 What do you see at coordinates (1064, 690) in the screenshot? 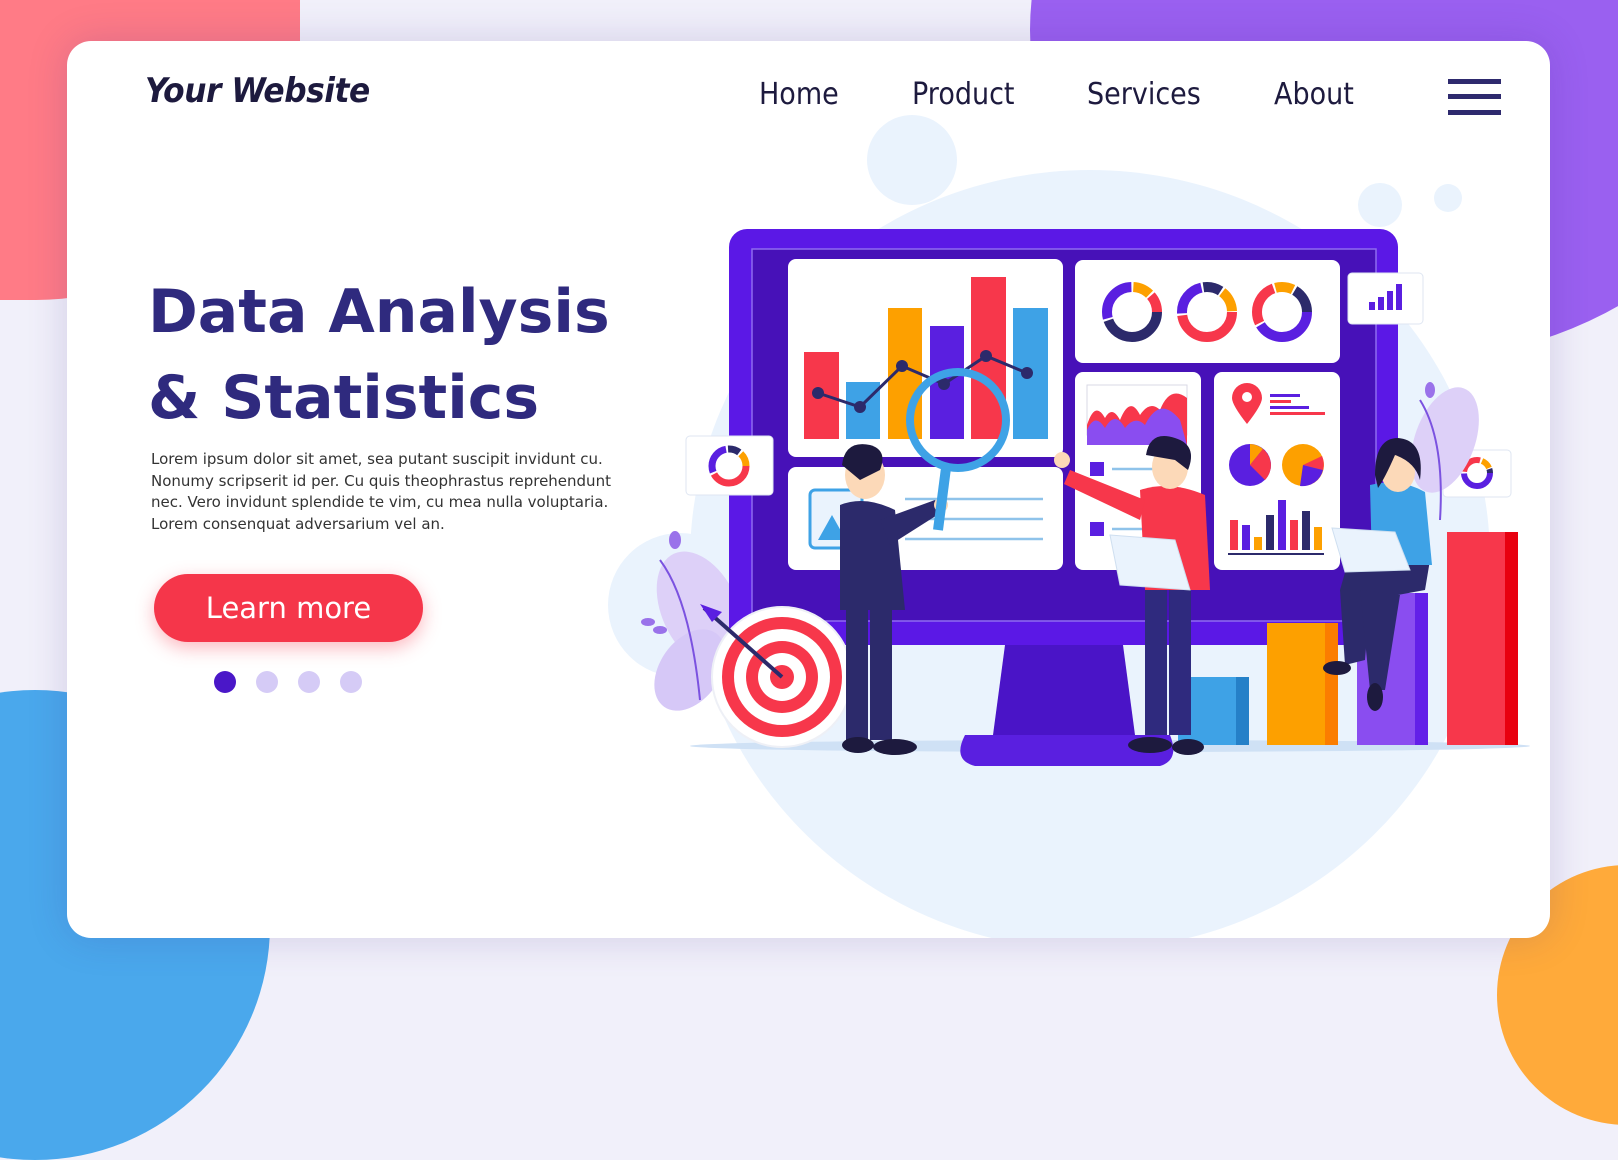
I see `monitor-stand` at bounding box center [1064, 690].